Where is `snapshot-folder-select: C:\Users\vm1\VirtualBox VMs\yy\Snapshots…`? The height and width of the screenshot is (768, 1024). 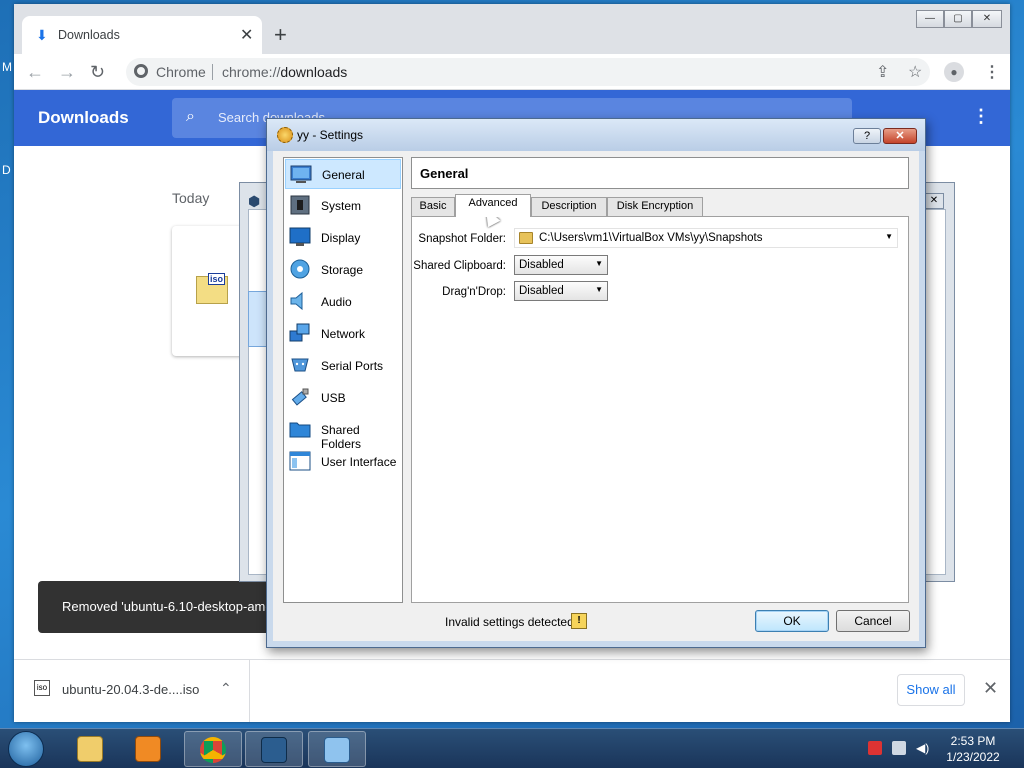 snapshot-folder-select: C:\Users\vm1\VirtualBox VMs\yy\Snapshots… is located at coordinates (706, 238).